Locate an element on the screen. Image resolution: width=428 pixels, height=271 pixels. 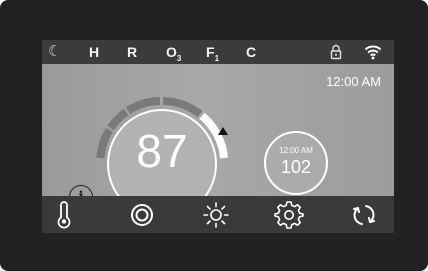
ozone-label: O is located at coordinates (171, 52).